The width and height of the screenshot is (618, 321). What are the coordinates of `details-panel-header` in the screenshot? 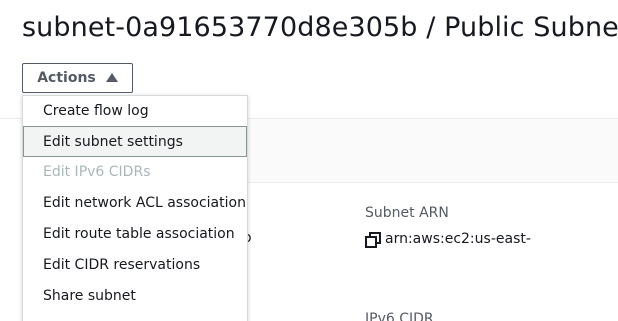 It's located at (424, 151).